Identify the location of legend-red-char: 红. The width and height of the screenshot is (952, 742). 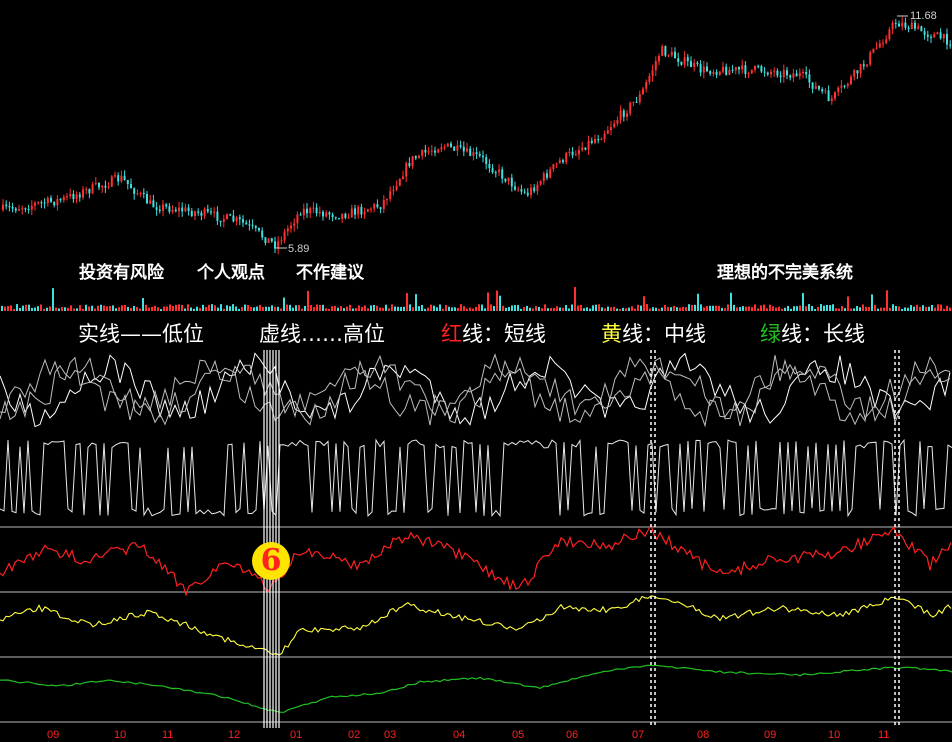
(451, 334).